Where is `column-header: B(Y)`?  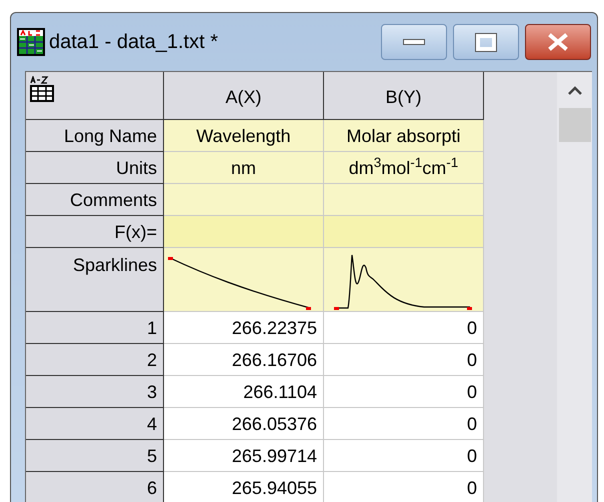 column-header: B(Y) is located at coordinates (404, 96).